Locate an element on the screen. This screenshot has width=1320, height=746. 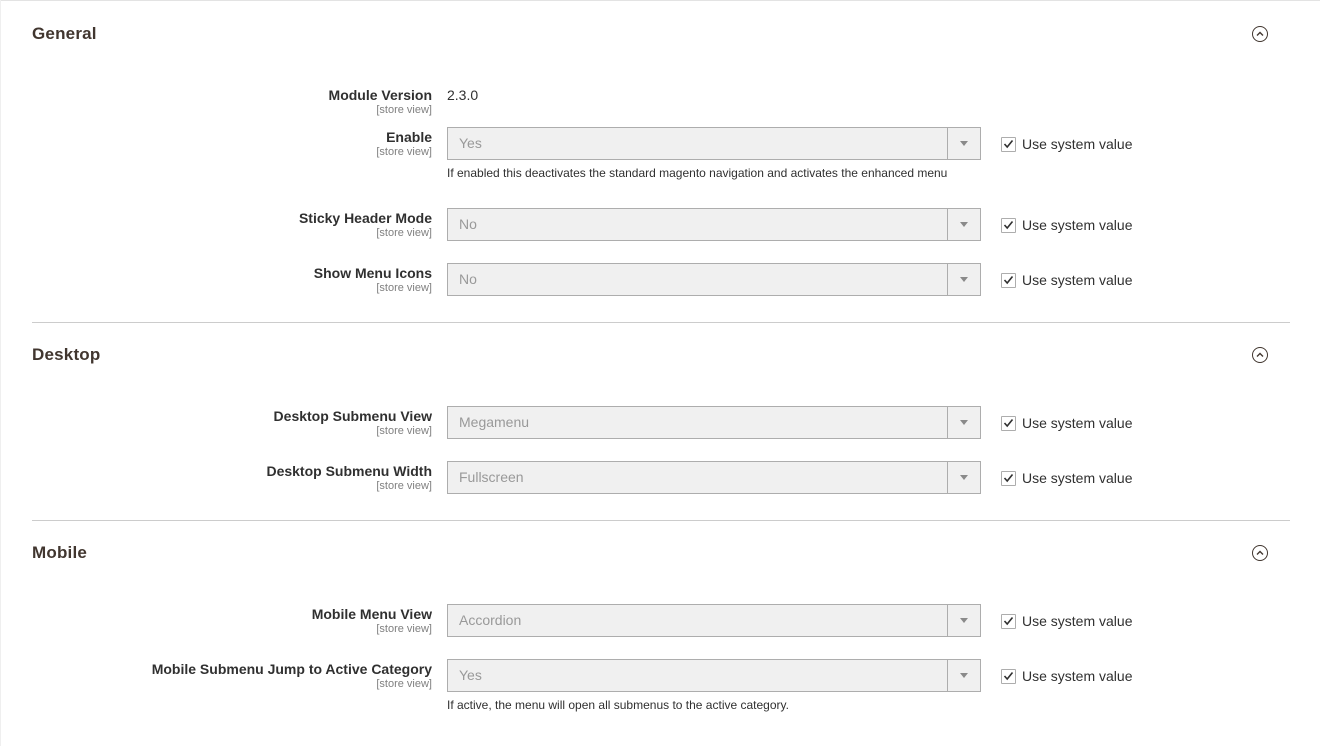
label-sticky-header-mode: Sticky Header Mode is located at coordinates (365, 218).